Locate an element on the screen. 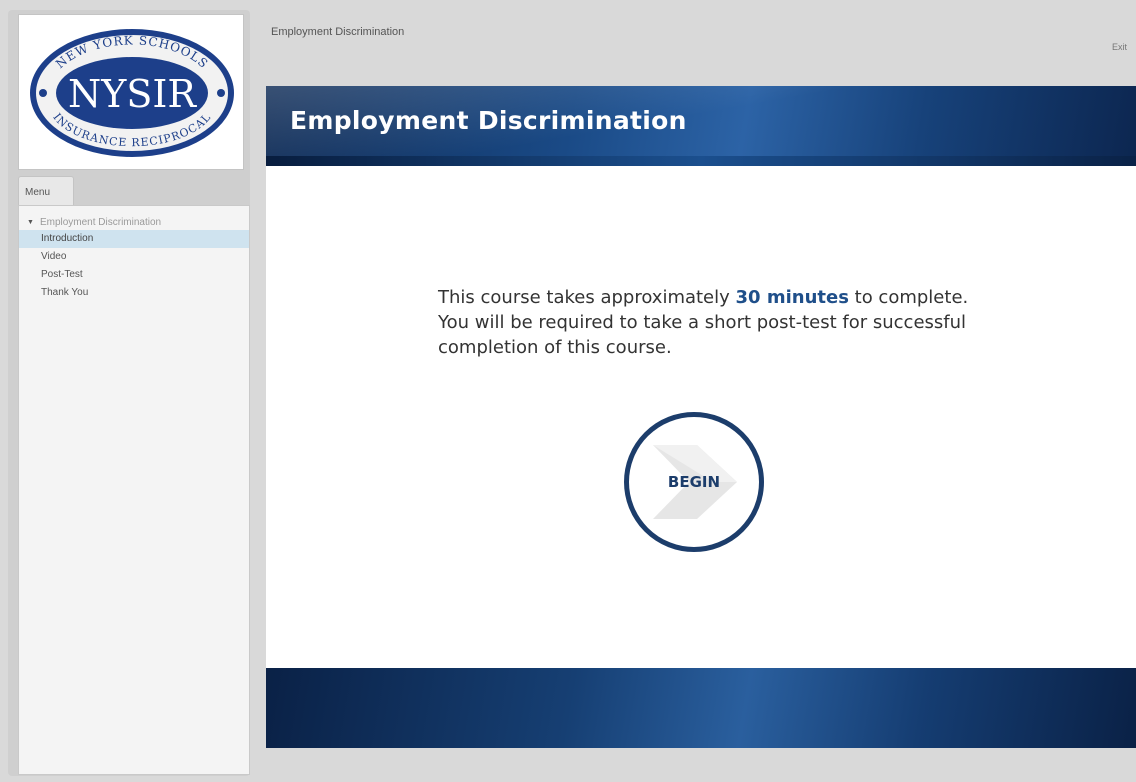  menu-item-post-test: Post-Test is located at coordinates (134, 275).